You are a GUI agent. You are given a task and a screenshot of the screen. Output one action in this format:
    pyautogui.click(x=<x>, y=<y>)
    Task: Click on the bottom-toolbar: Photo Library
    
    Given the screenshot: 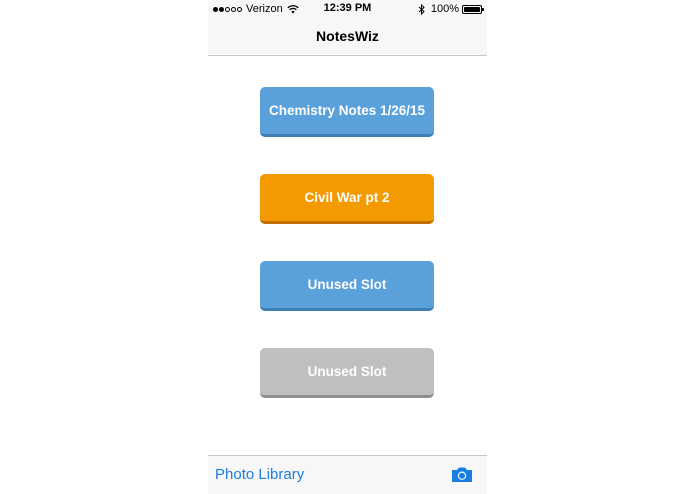 What is the action you would take?
    pyautogui.click(x=347, y=474)
    